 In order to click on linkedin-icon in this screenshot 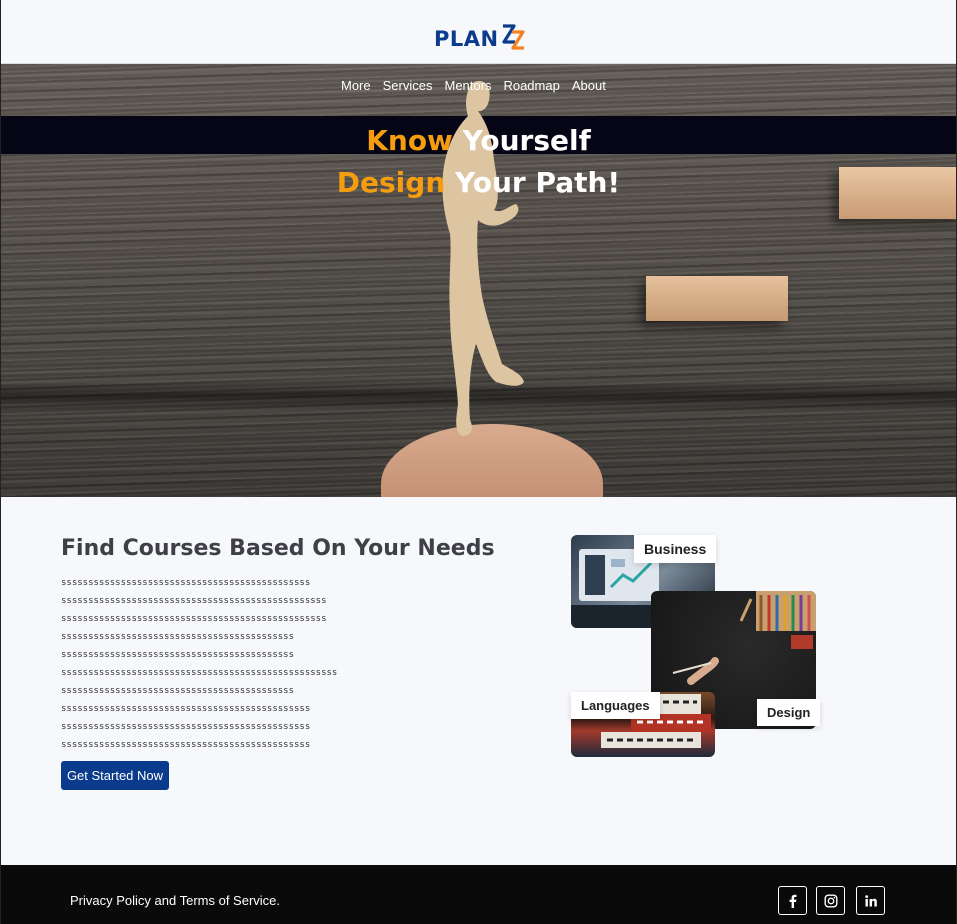, I will do `click(870, 900)`.